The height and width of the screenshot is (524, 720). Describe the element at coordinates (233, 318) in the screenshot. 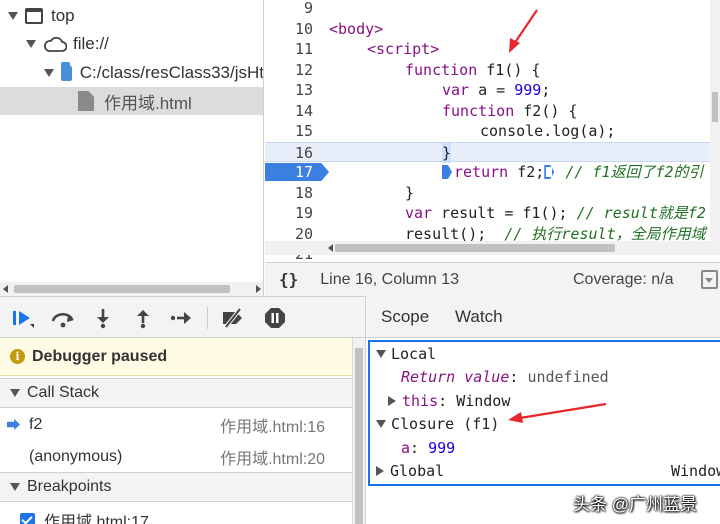

I see `deactivate-breakpoints-button` at that location.